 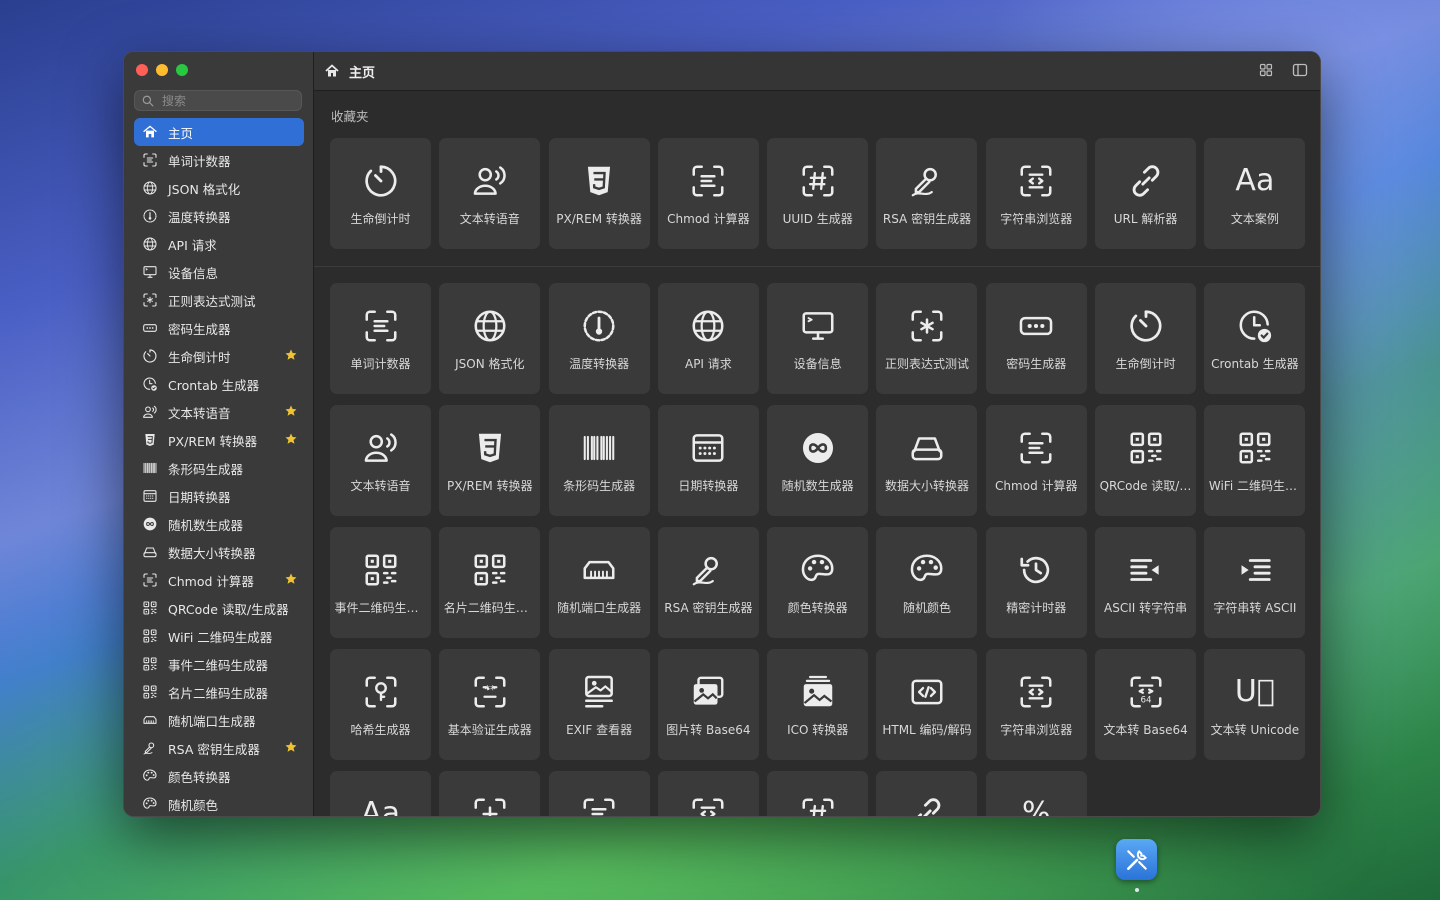 I want to click on tool-tile: ** 基本验证生成器, so click(x=490, y=704).